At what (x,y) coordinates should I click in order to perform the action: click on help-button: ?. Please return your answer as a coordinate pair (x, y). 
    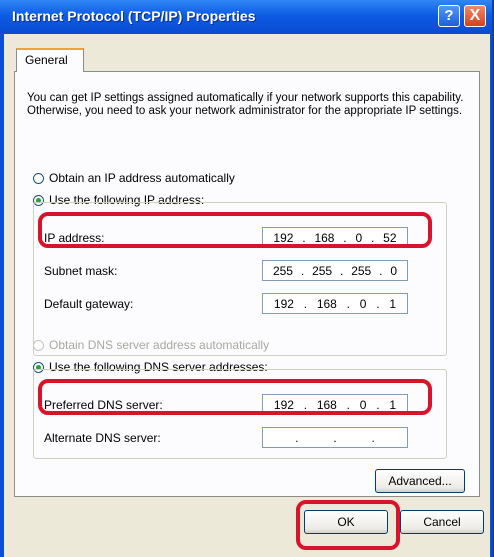
    Looking at the image, I should click on (449, 16).